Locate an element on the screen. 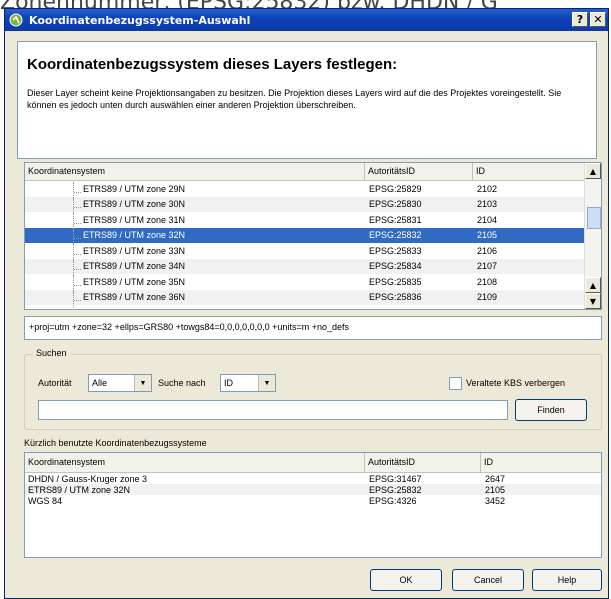 The height and width of the screenshot is (599, 611). id-cell: 2104 is located at coordinates (487, 219).